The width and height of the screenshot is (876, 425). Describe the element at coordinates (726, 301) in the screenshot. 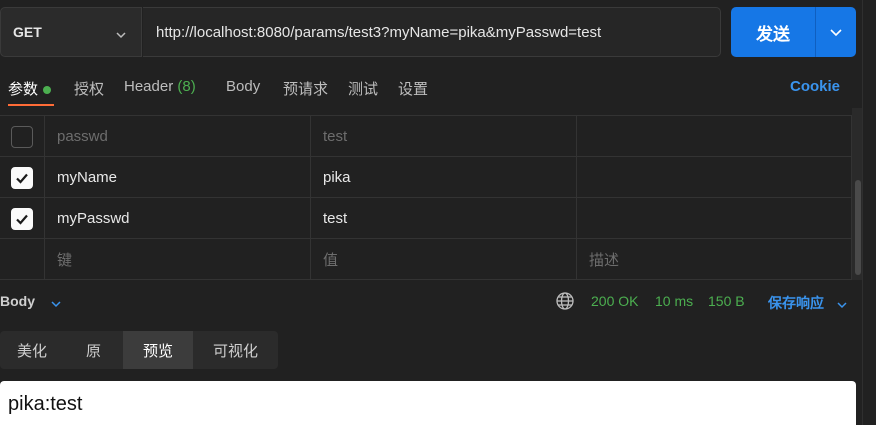

I see `response-size: 150 B` at that location.